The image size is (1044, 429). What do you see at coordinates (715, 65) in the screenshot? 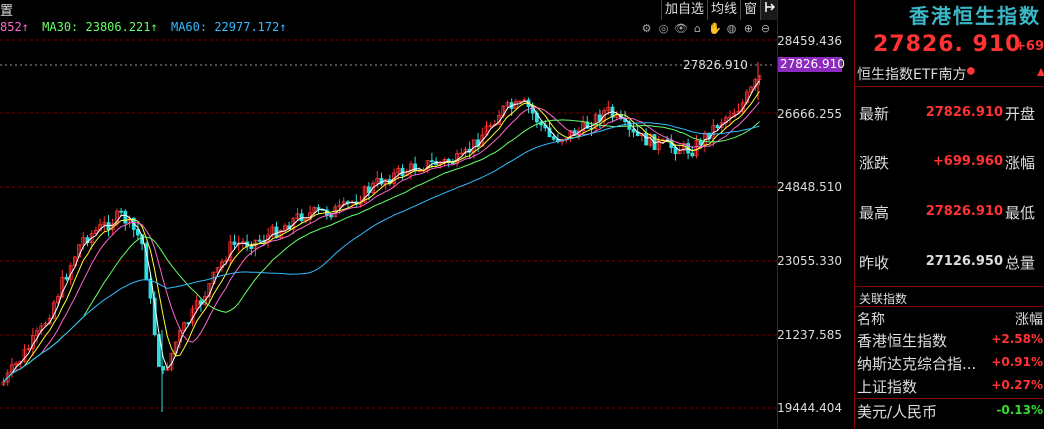
I see `current-price-label: 27826.910` at bounding box center [715, 65].